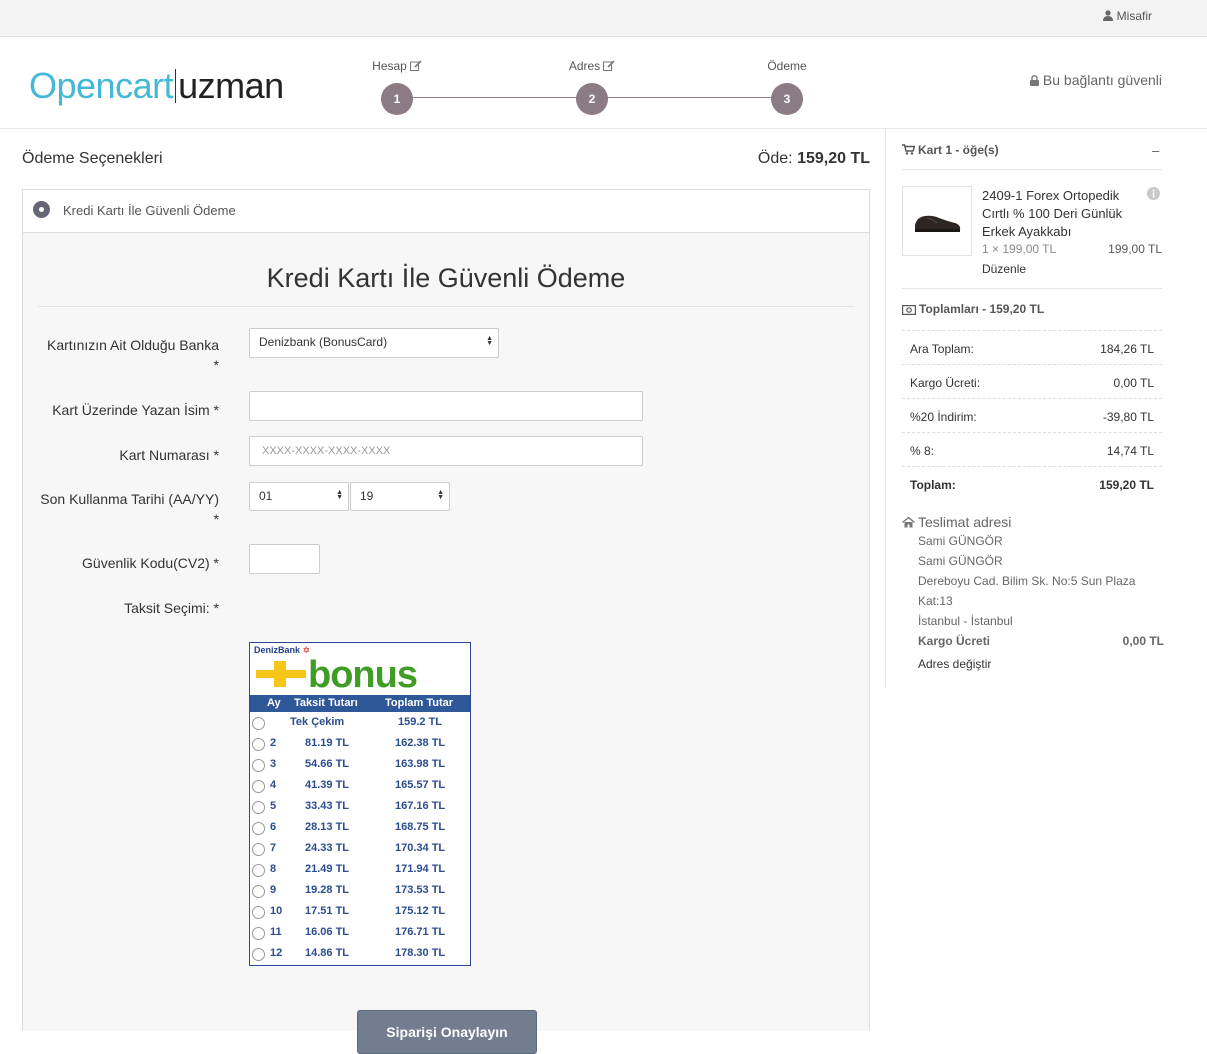 This screenshot has height=1054, width=1207. Describe the element at coordinates (973, 309) in the screenshot. I see `totals-title: Toplamları - 159,20 TL` at that location.